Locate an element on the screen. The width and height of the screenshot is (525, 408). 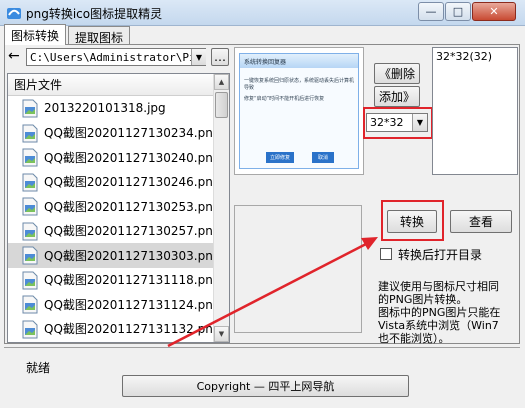
tab-icon-convert: 图标转换 is located at coordinates (35, 34).